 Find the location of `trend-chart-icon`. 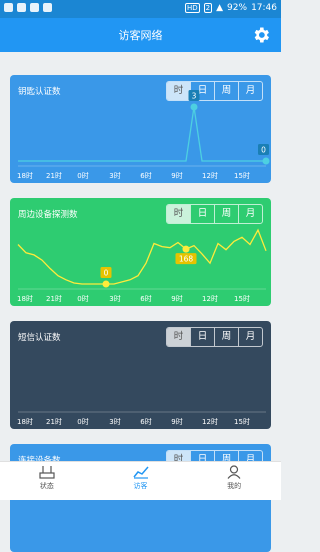

trend-chart-icon is located at coordinates (140, 472).